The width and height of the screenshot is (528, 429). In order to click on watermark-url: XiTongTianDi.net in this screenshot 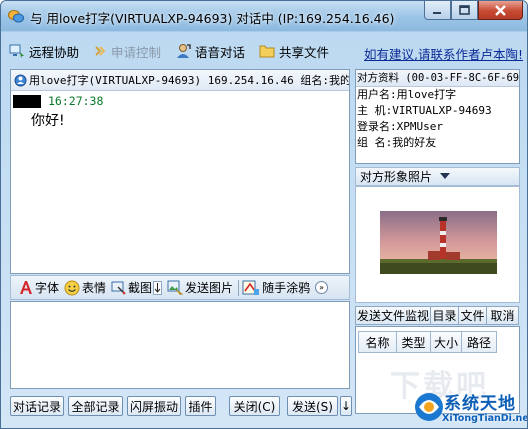, I will do `click(485, 418)`.